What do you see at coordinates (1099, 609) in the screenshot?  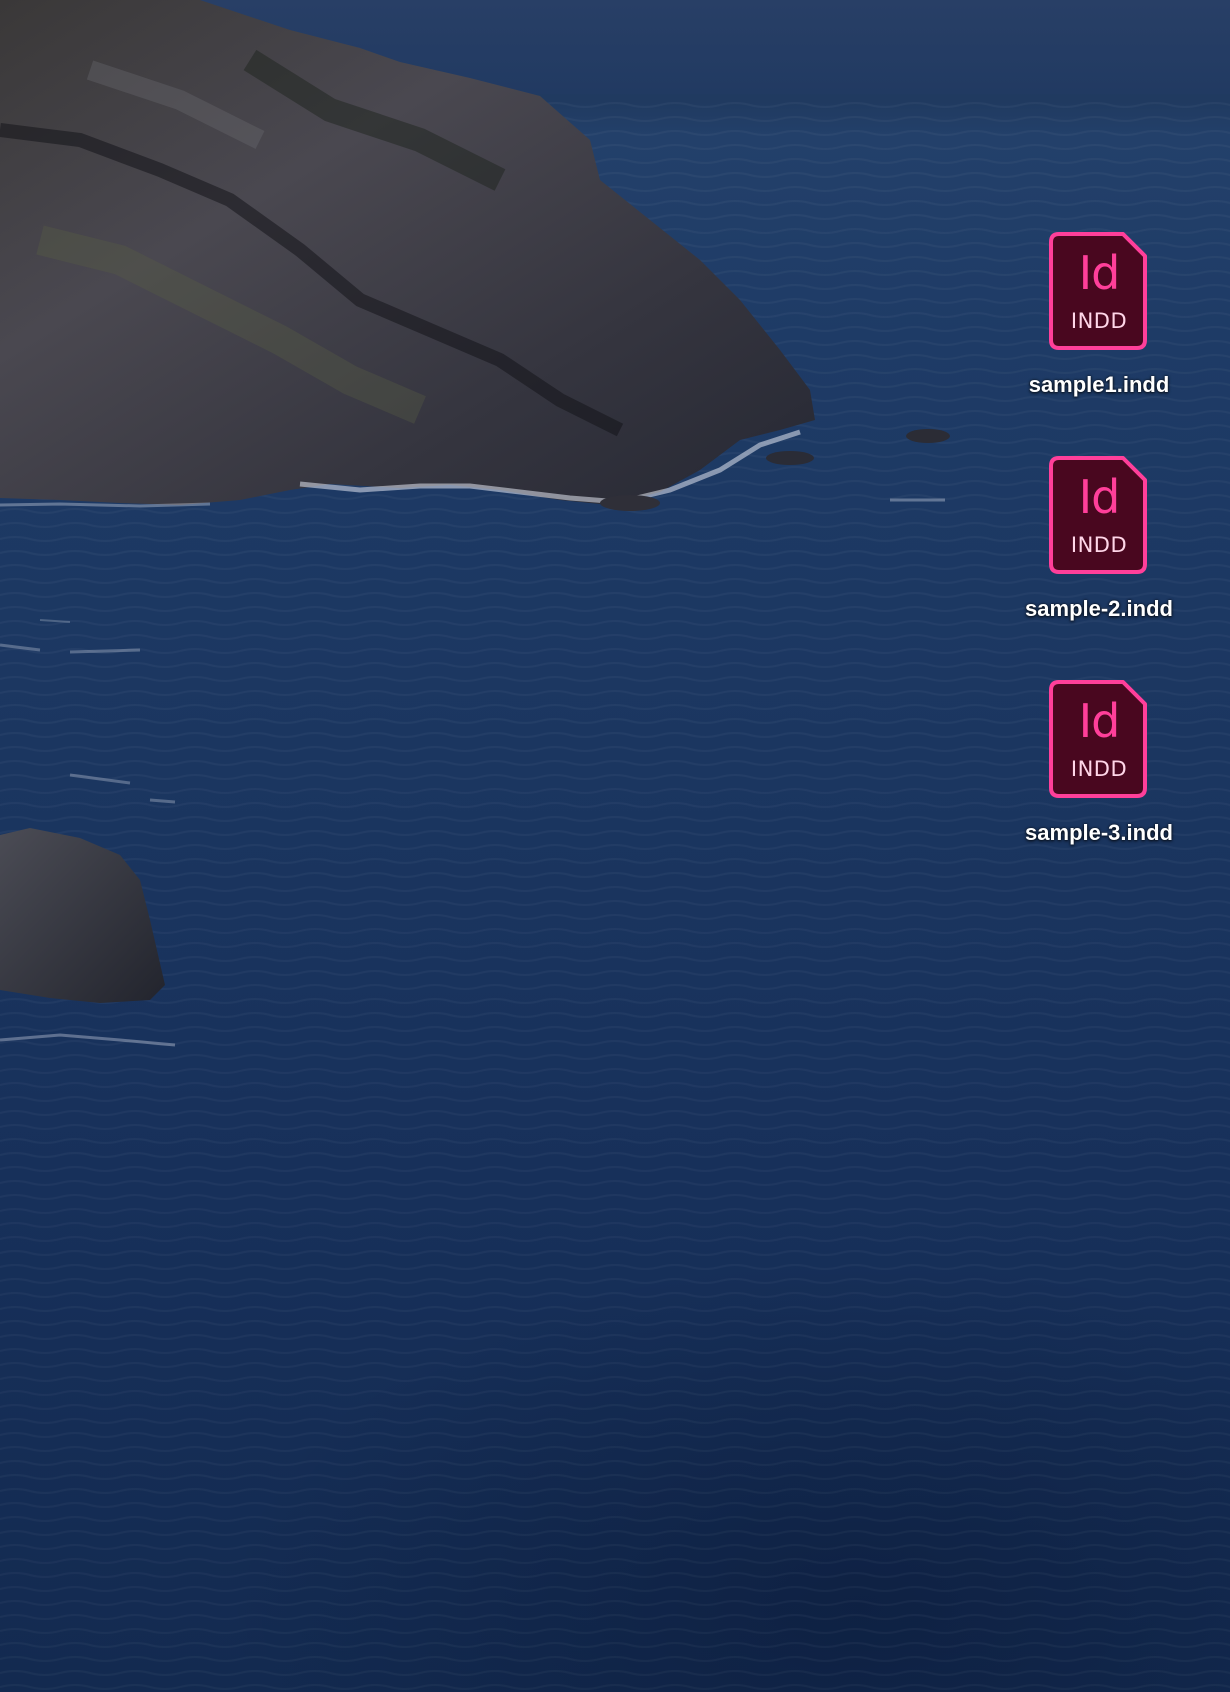 I see `file-name-label: sample-2.indd` at bounding box center [1099, 609].